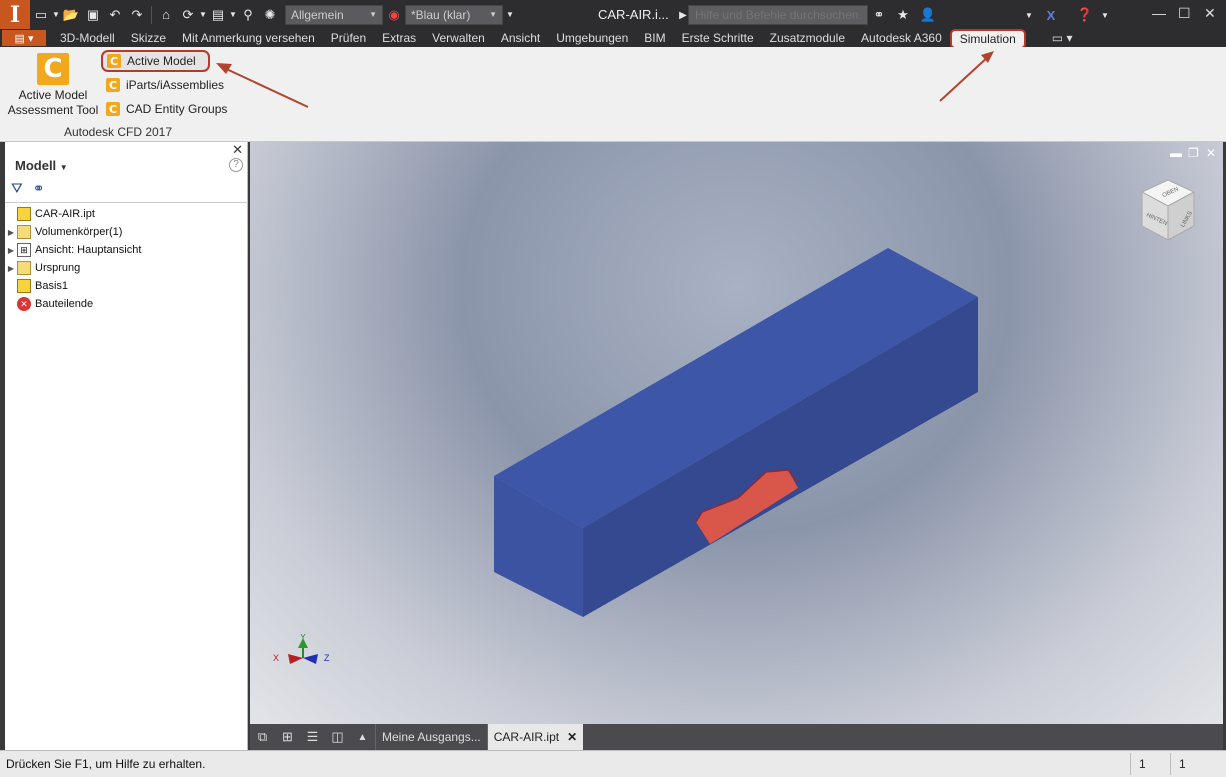  Describe the element at coordinates (605, 79) in the screenshot. I see `annotation-arrows` at that location.